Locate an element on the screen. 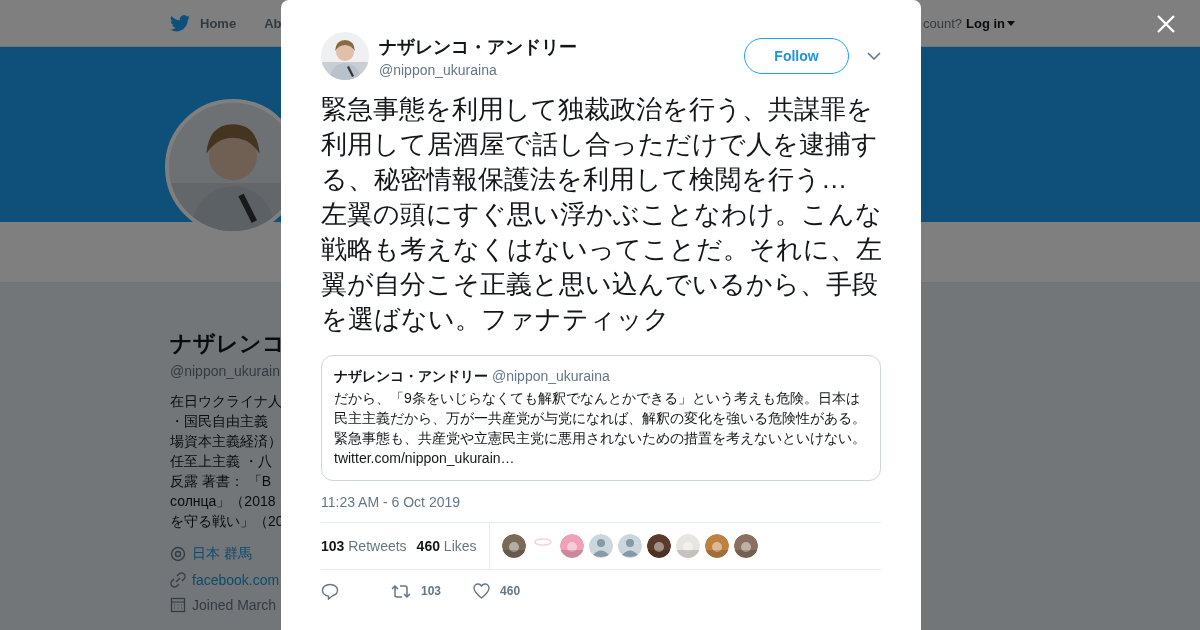  retweet-count: 103 is located at coordinates (431, 591).